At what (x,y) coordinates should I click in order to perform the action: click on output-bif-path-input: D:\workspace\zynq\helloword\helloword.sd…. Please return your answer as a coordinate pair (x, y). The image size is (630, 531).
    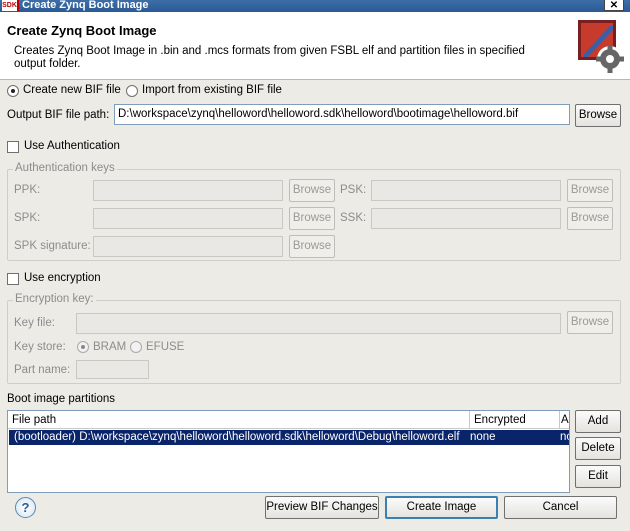
    Looking at the image, I should click on (342, 114).